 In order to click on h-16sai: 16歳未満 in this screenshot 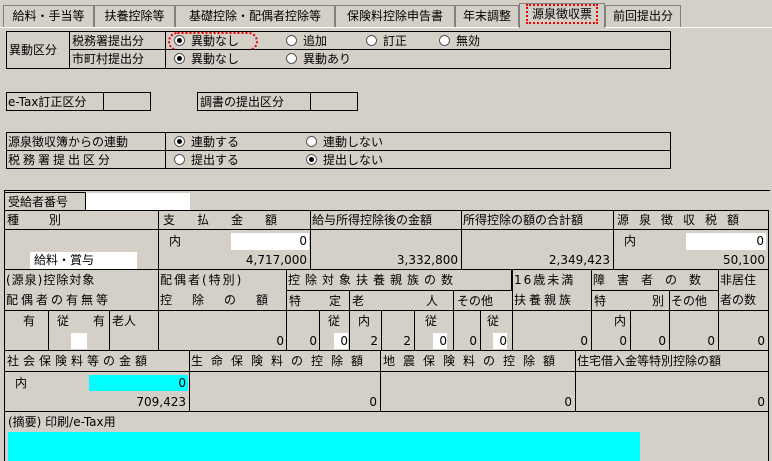, I will do `click(545, 280)`.